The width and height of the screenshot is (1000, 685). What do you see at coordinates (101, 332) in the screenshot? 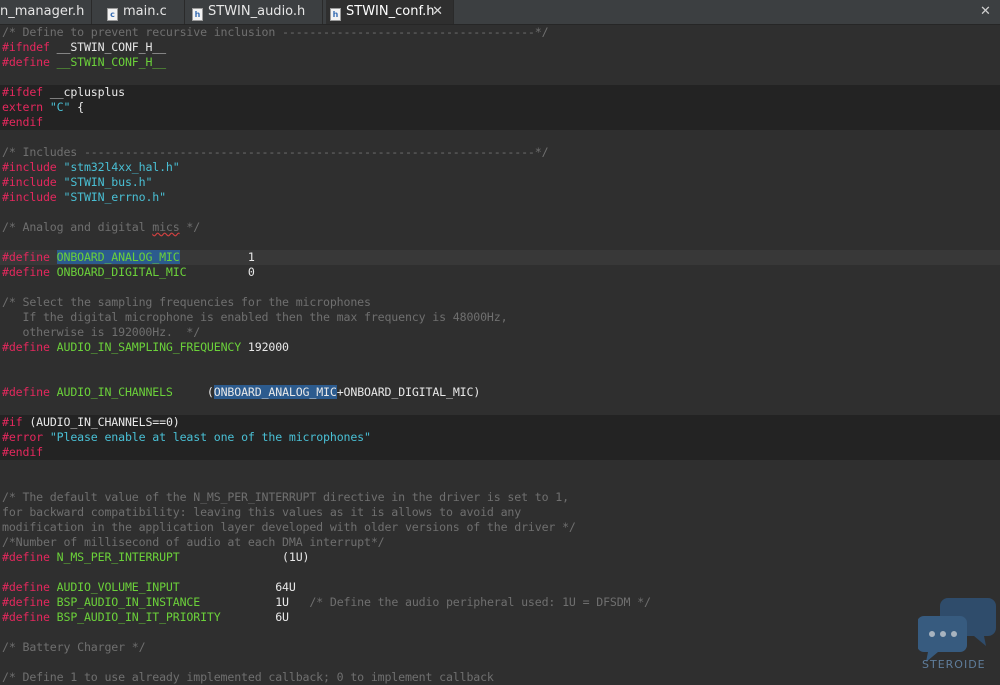
I see `code-line: otherwise is 192000Hz. */` at bounding box center [101, 332].